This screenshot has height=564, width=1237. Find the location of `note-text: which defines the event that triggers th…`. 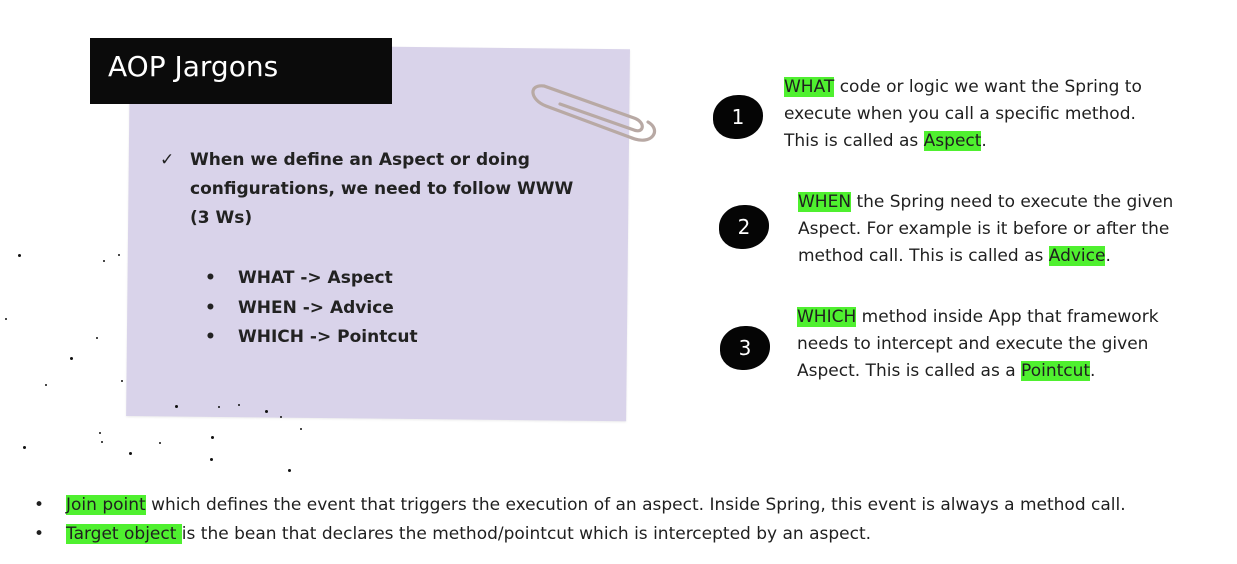

note-text: which defines the event that triggers th… is located at coordinates (635, 505).